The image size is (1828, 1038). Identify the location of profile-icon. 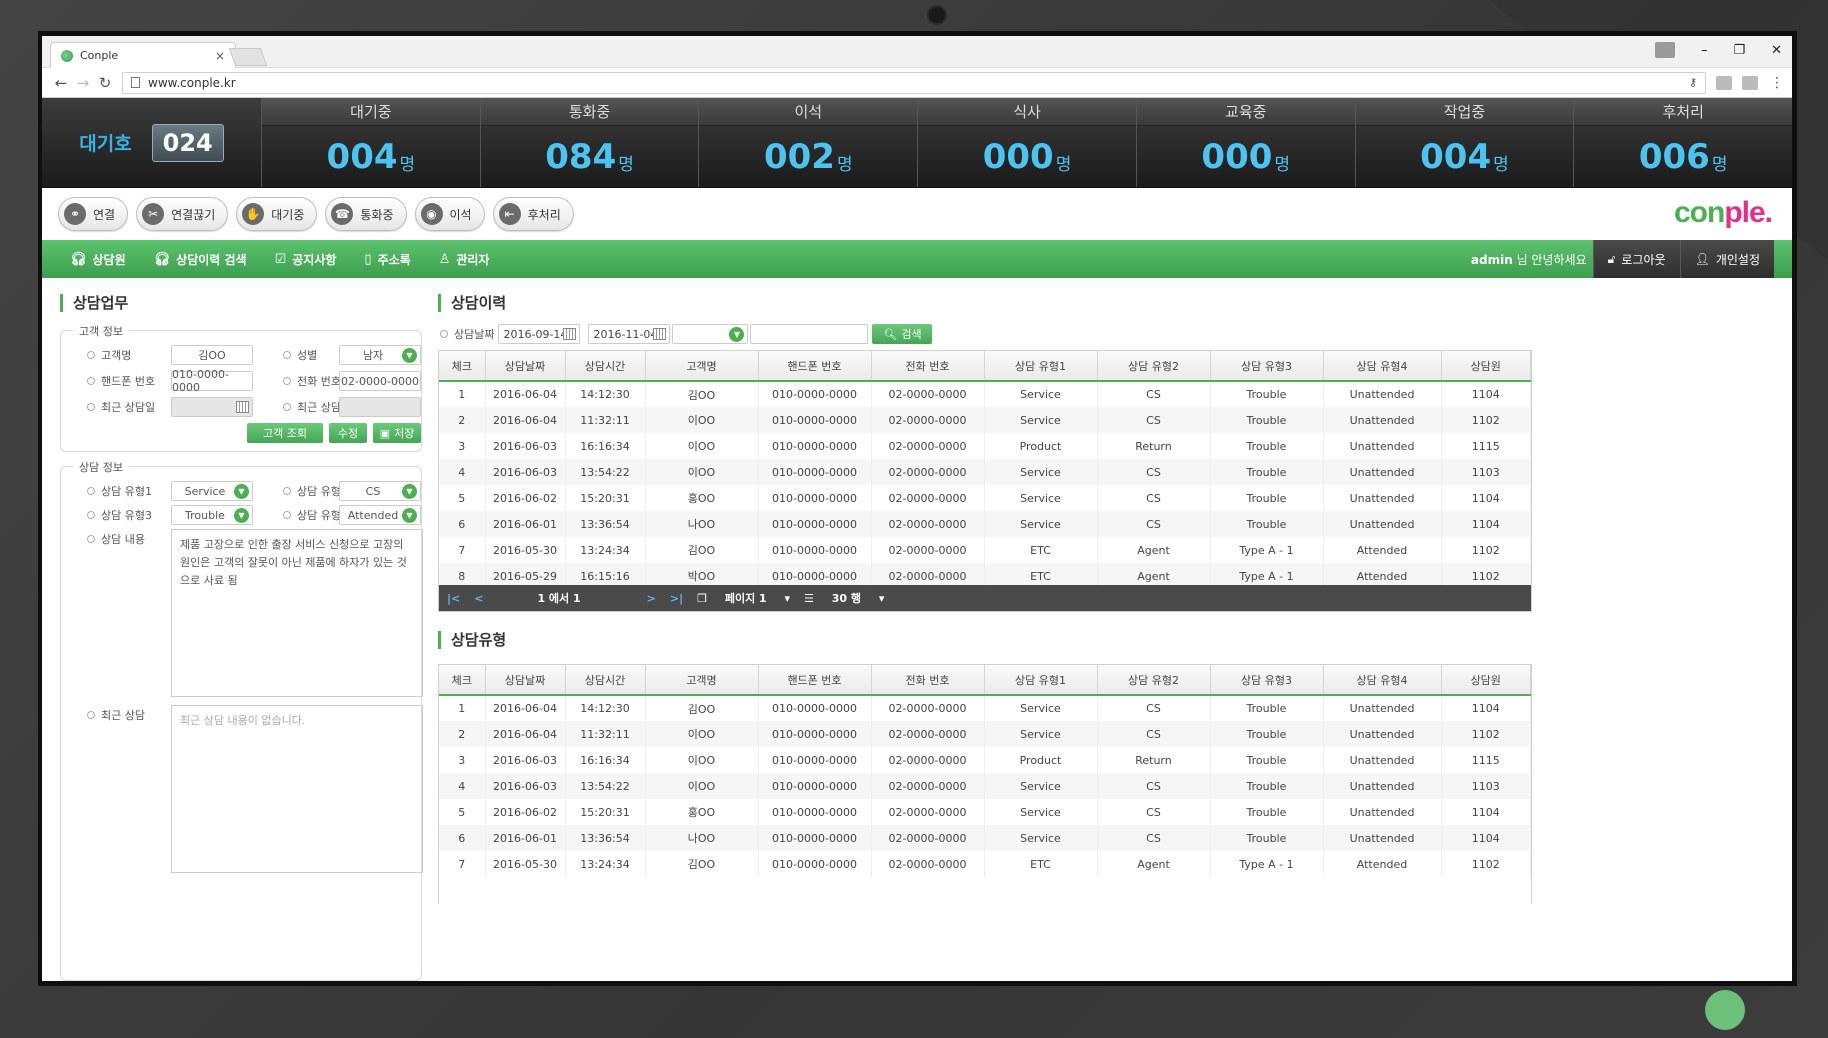
(1664, 50).